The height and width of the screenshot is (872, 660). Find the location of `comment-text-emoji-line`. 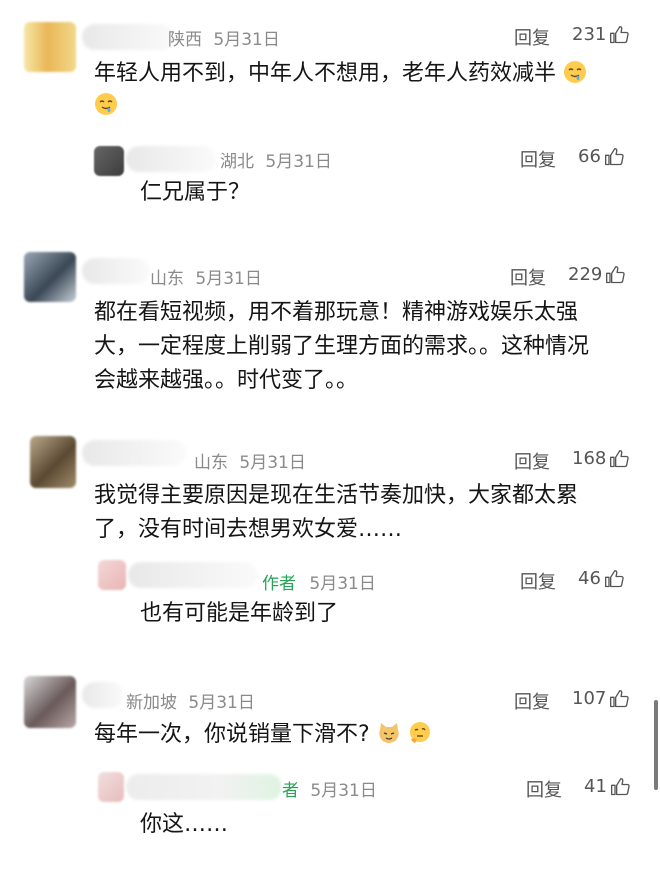

comment-text-emoji-line is located at coordinates (106, 106).